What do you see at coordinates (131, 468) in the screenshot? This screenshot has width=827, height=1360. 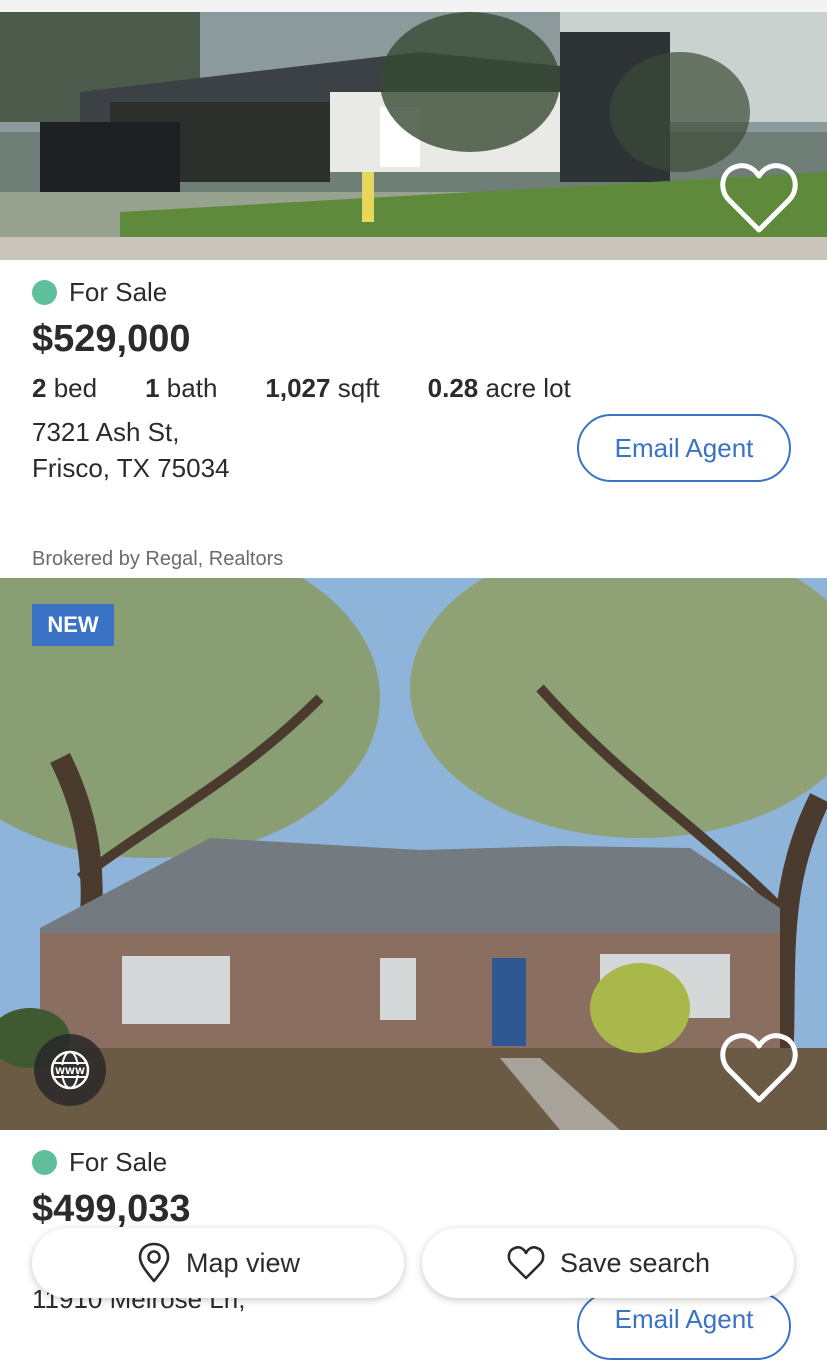 I see `address-line2: Frisco, TX 75034` at bounding box center [131, 468].